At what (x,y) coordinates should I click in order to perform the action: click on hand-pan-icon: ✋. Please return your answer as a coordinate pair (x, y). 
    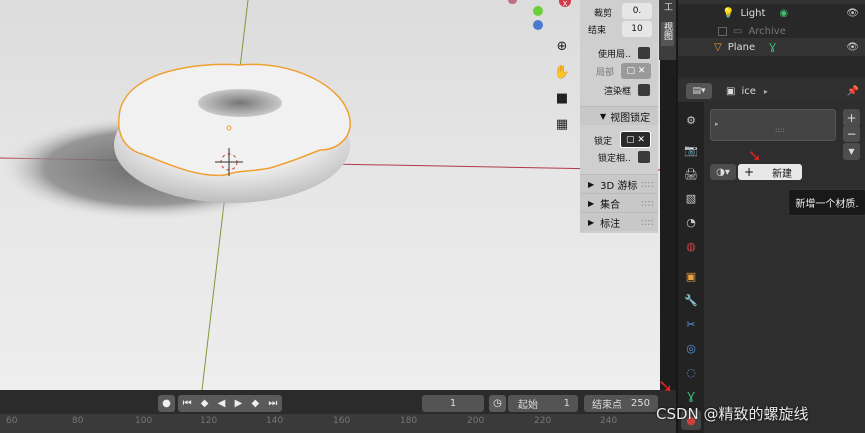
    Looking at the image, I should click on (562, 72).